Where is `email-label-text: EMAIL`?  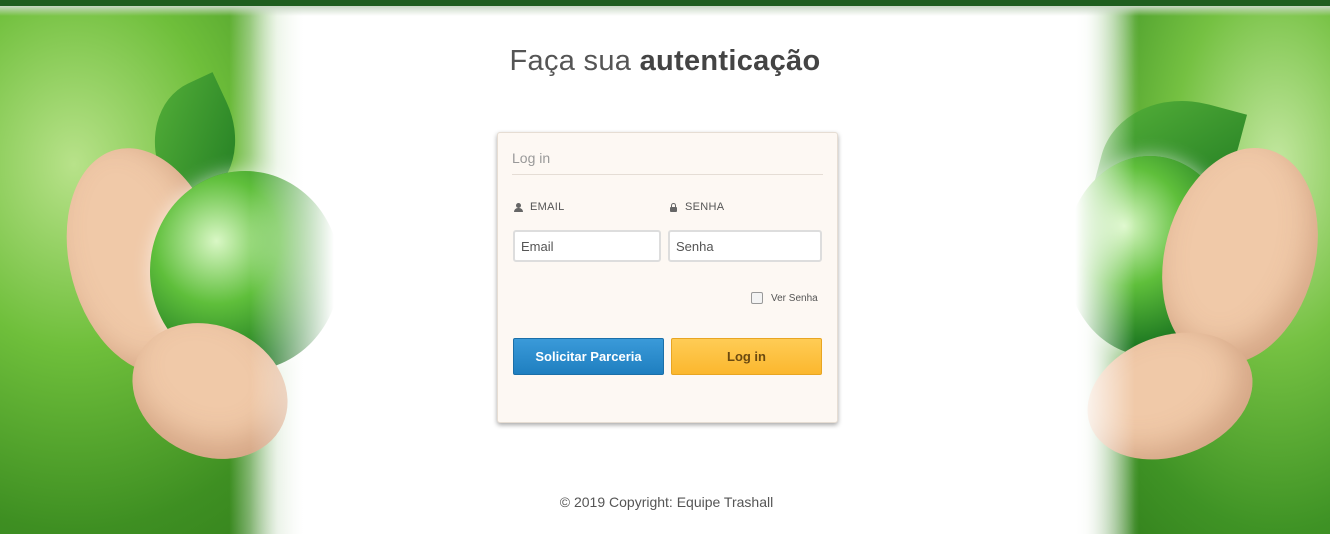 email-label-text: EMAIL is located at coordinates (547, 207).